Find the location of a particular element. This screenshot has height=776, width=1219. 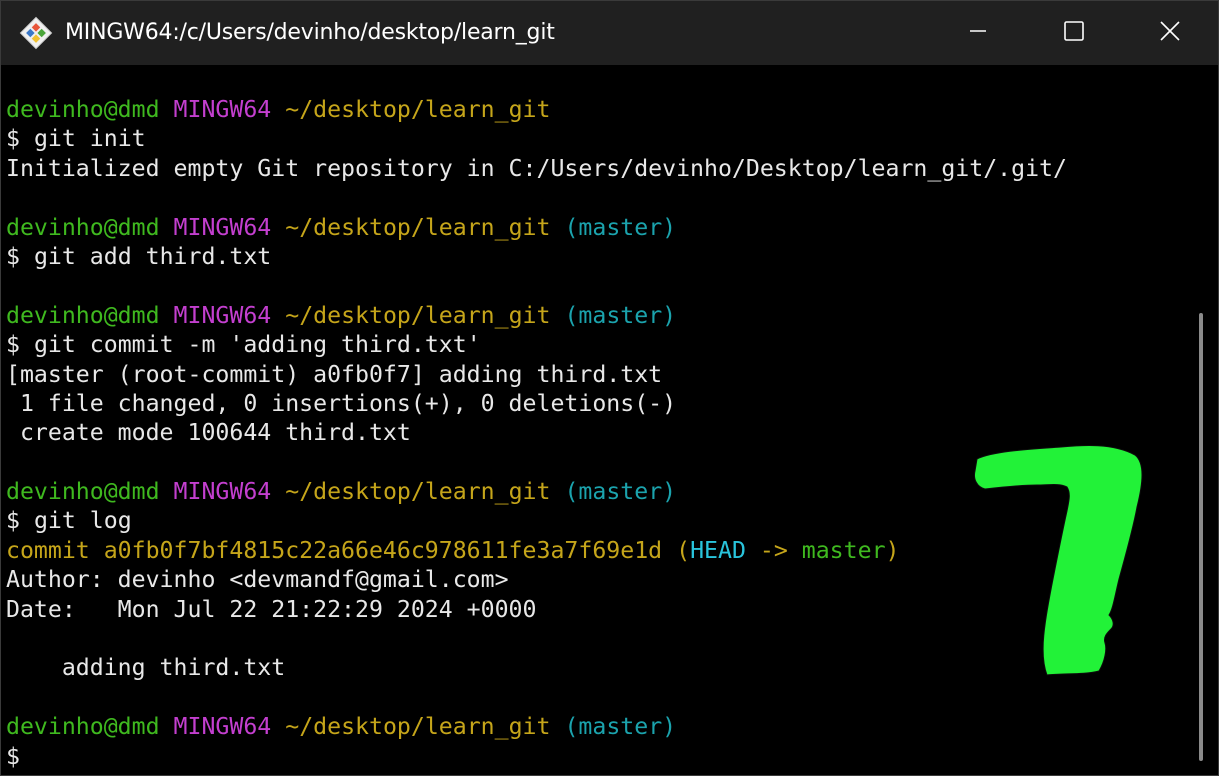

master-ref: master is located at coordinates (843, 550).